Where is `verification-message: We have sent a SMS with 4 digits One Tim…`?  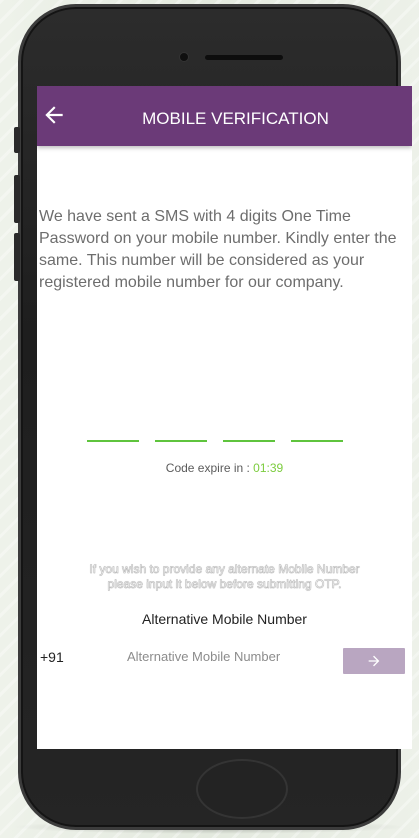
verification-message: We have sent a SMS with 4 digits One Tim… is located at coordinates (218, 249).